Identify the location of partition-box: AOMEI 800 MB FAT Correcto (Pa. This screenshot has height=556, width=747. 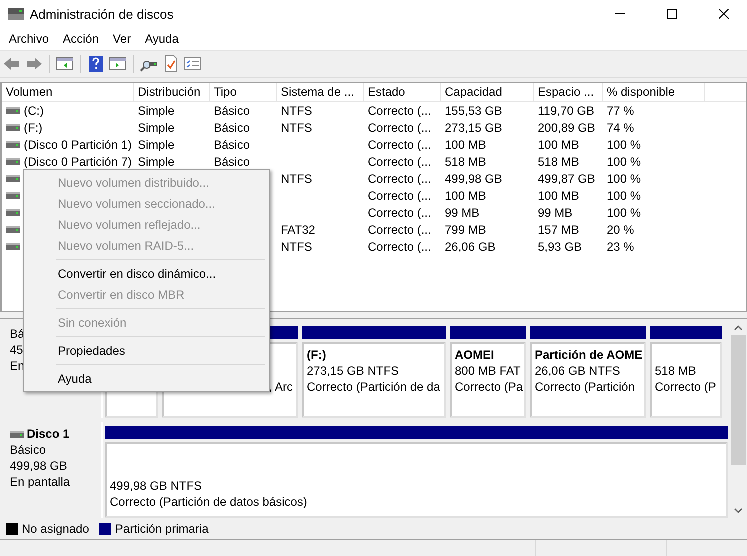
(488, 380).